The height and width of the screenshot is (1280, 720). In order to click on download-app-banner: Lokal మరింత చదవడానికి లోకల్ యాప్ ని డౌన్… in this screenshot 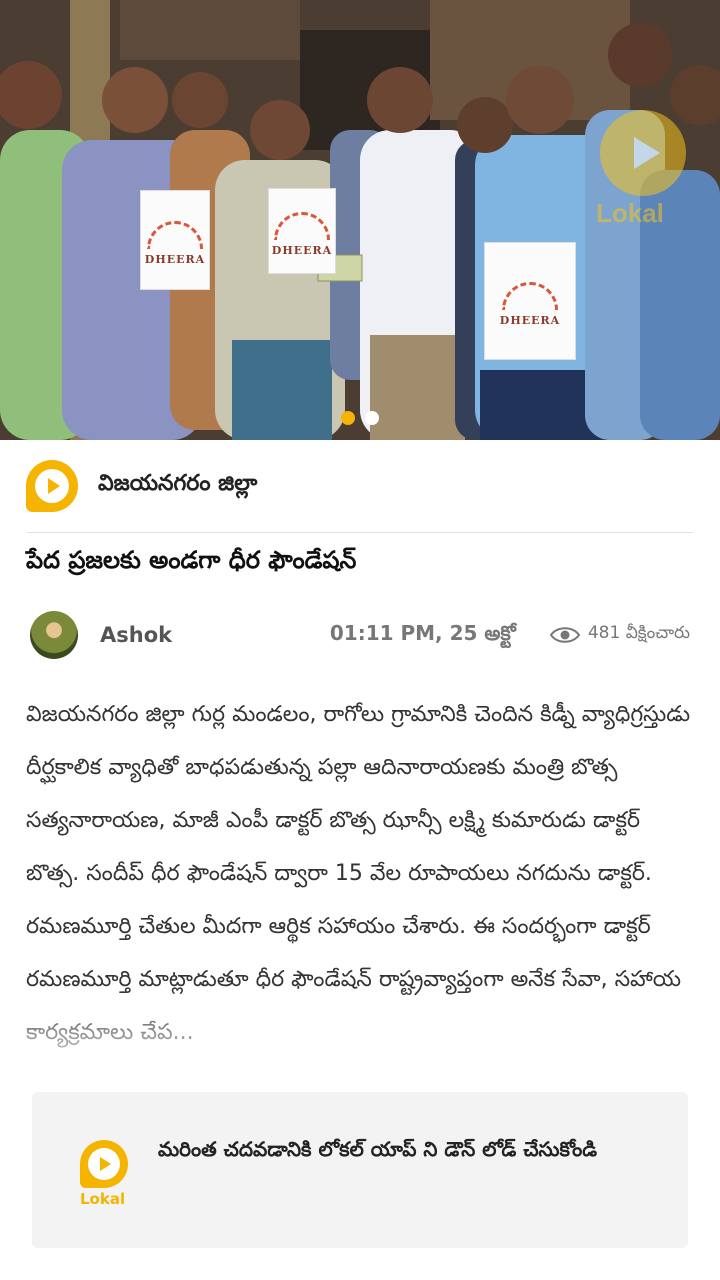, I will do `click(360, 1170)`.